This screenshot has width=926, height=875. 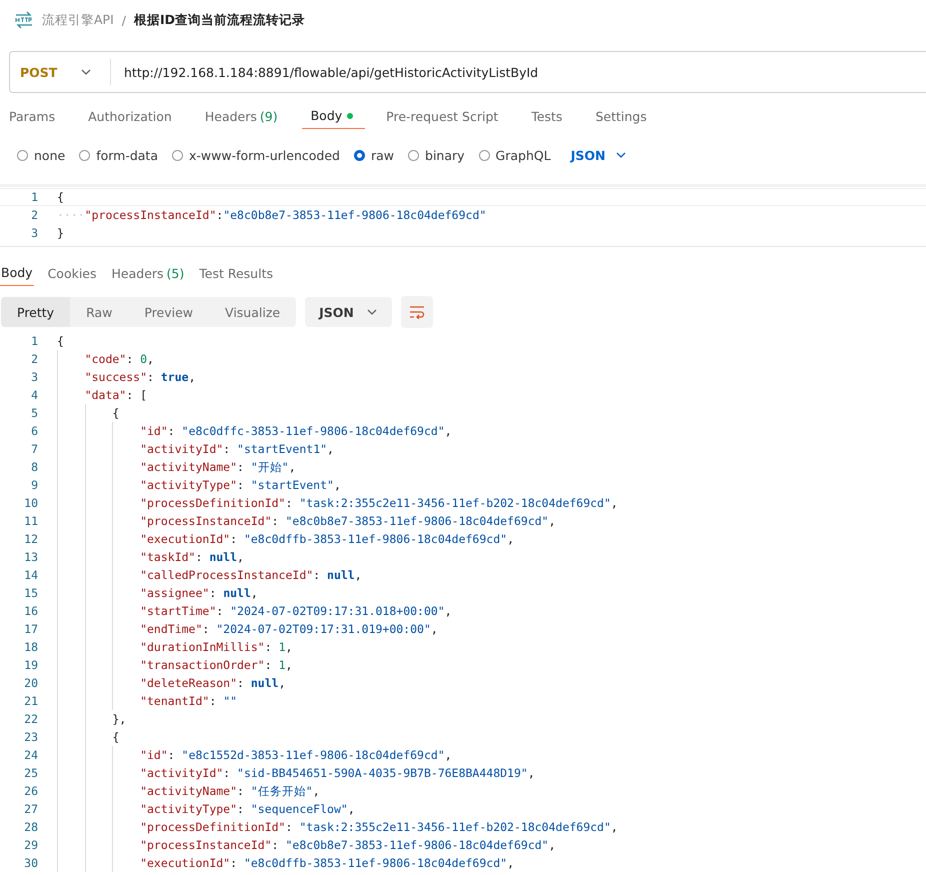 I want to click on body-type-radio: GraphQL, so click(x=514, y=155).